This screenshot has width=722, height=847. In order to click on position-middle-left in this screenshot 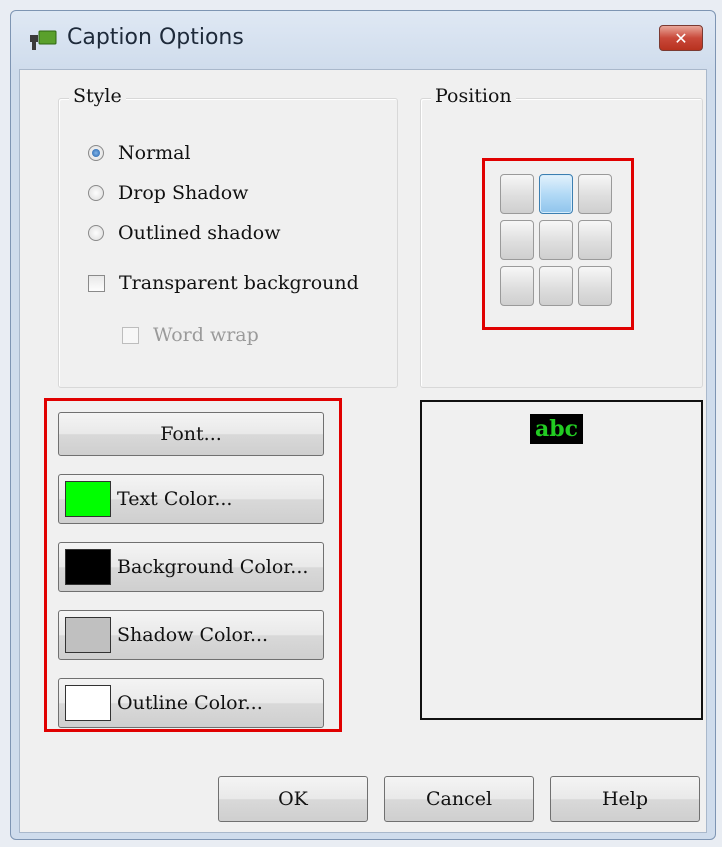, I will do `click(517, 240)`.